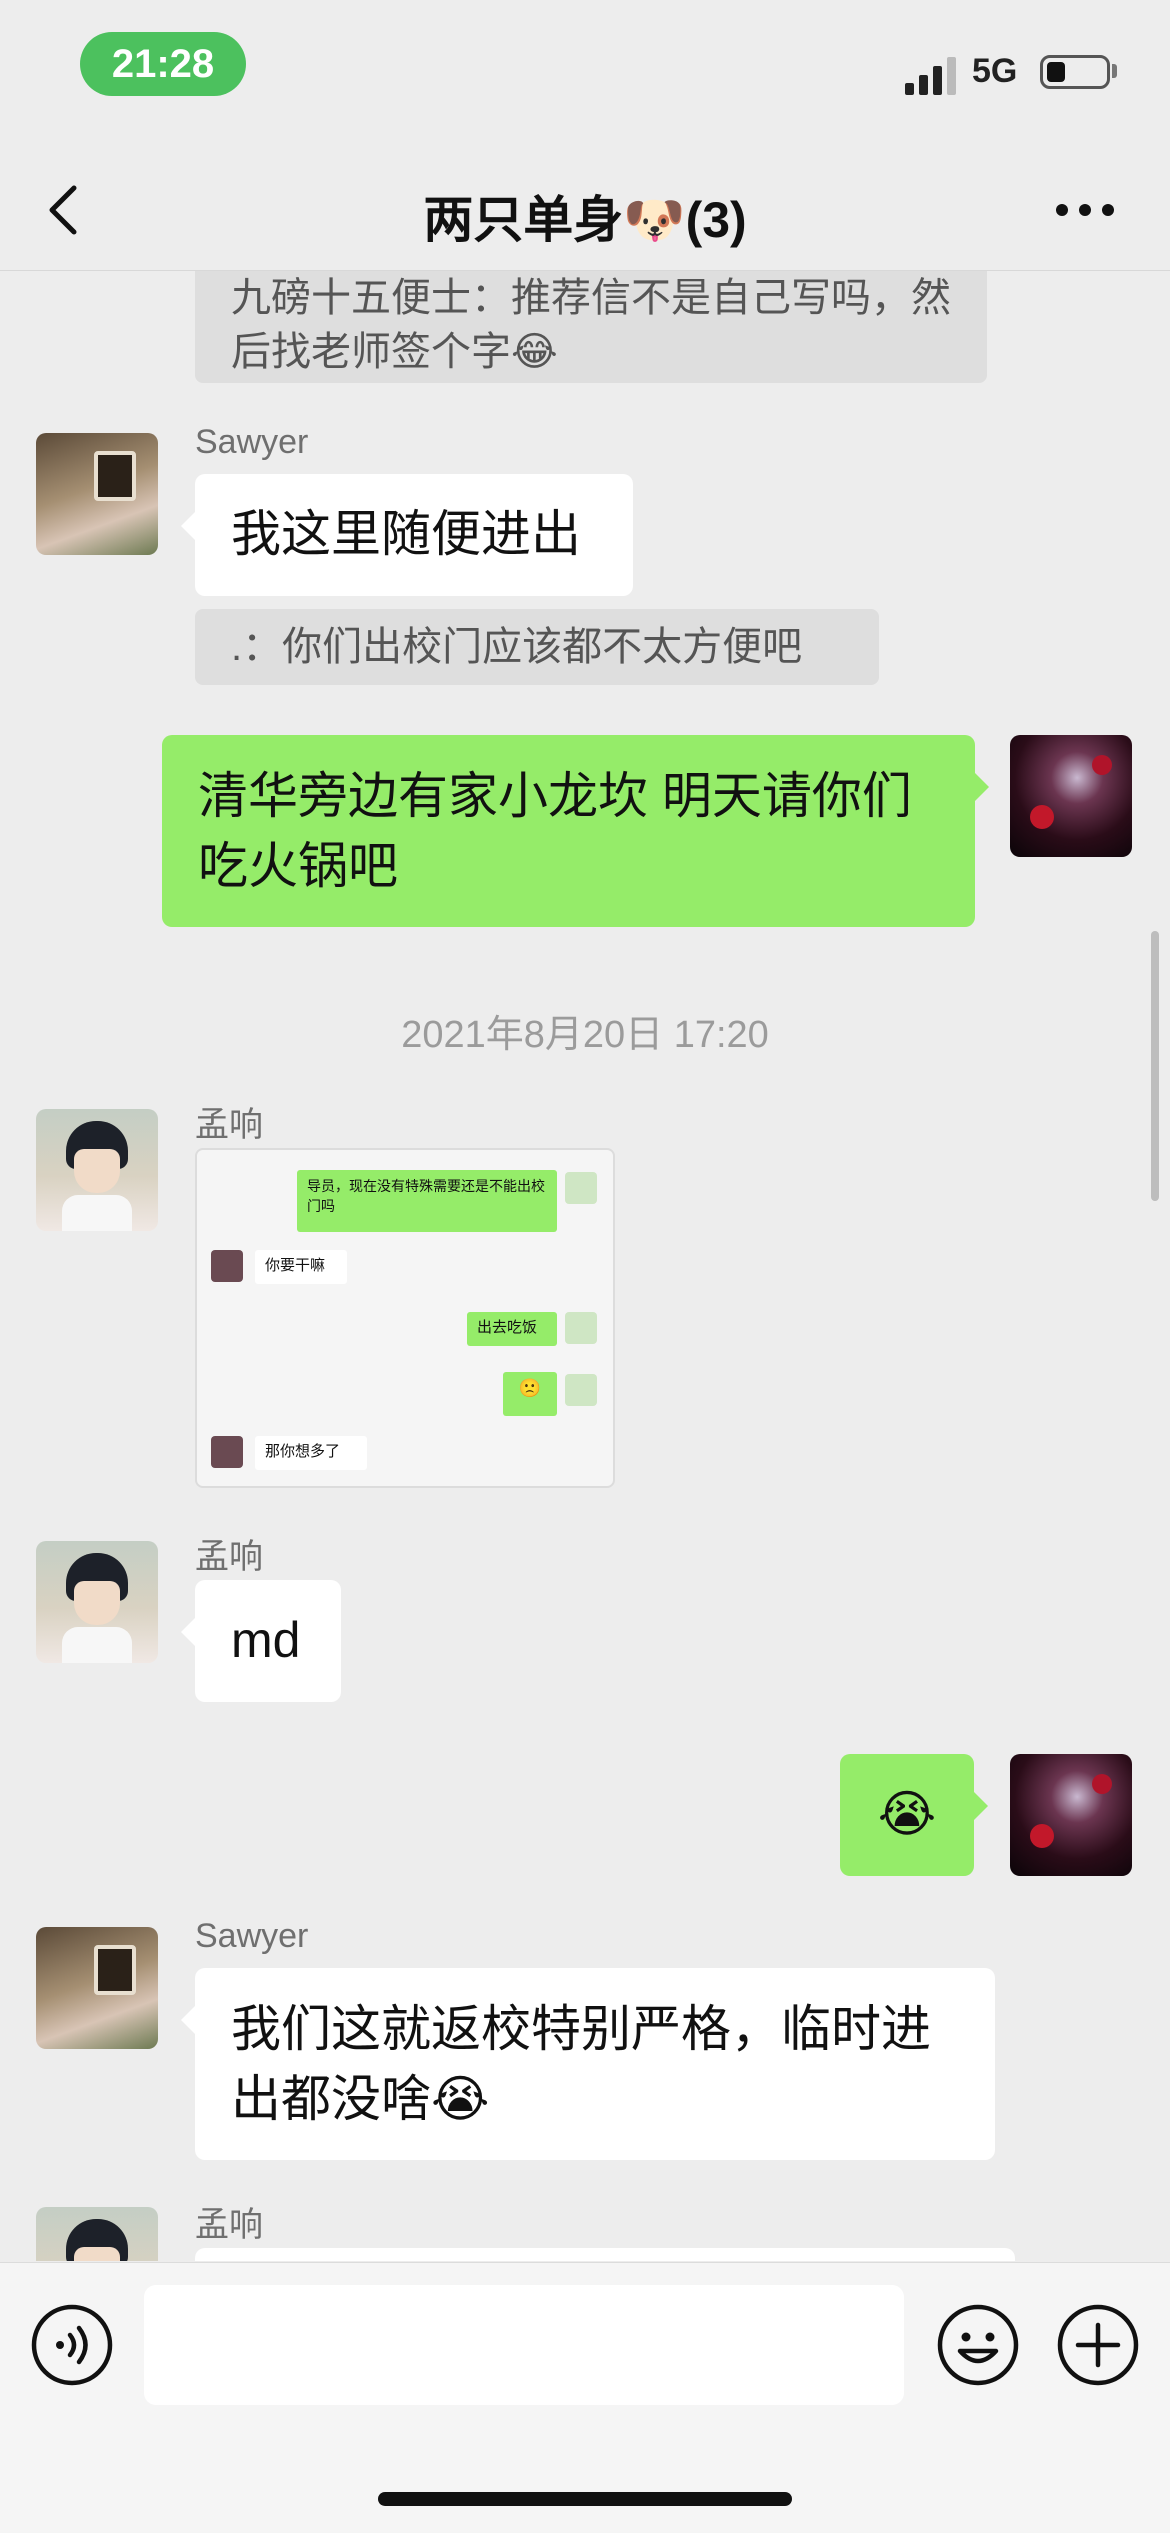  What do you see at coordinates (930, 76) in the screenshot?
I see `signal-icon` at bounding box center [930, 76].